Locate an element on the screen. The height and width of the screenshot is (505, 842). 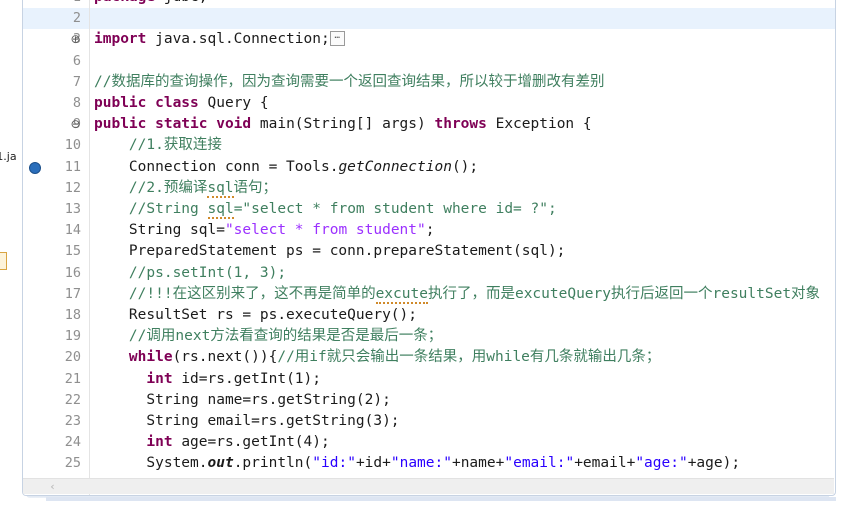
scroll-left-arrow-icon: ‹ is located at coordinates (52, 486).